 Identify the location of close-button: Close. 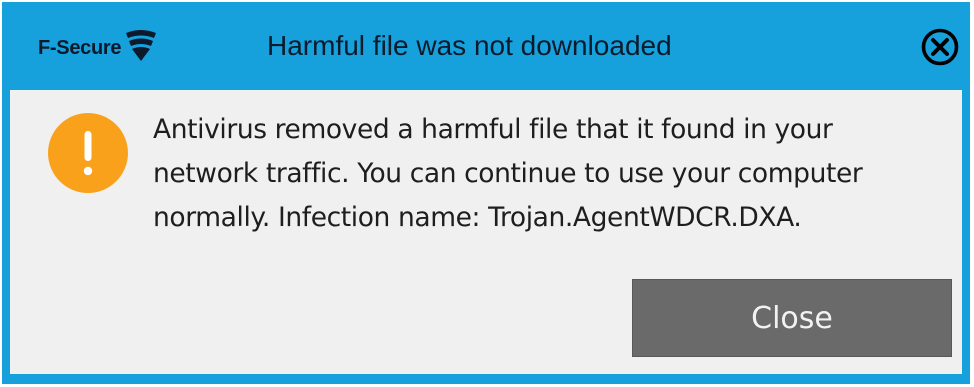
(792, 318).